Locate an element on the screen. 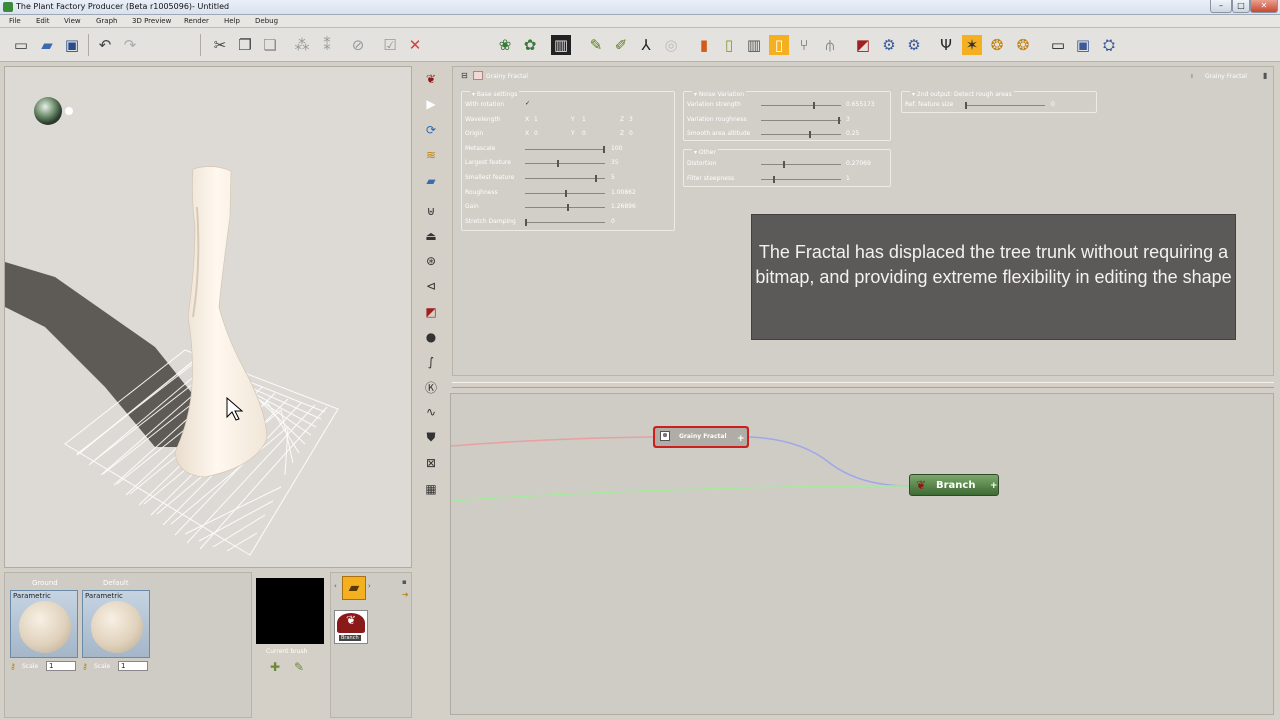 This screenshot has width=1280, height=720. current-brush-preview is located at coordinates (290, 611).